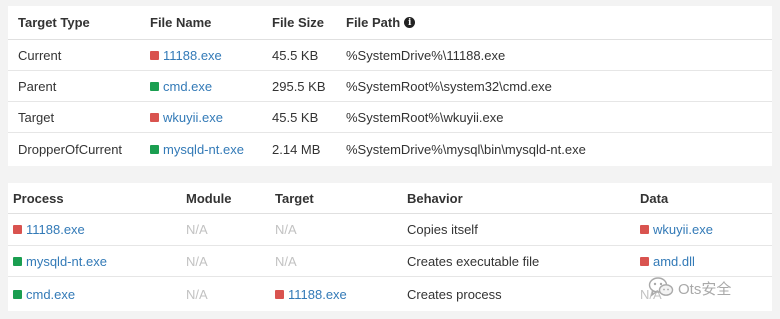 The height and width of the screenshot is (319, 780). Describe the element at coordinates (54, 22) in the screenshot. I see `column-header-target-type: Target Type` at that location.